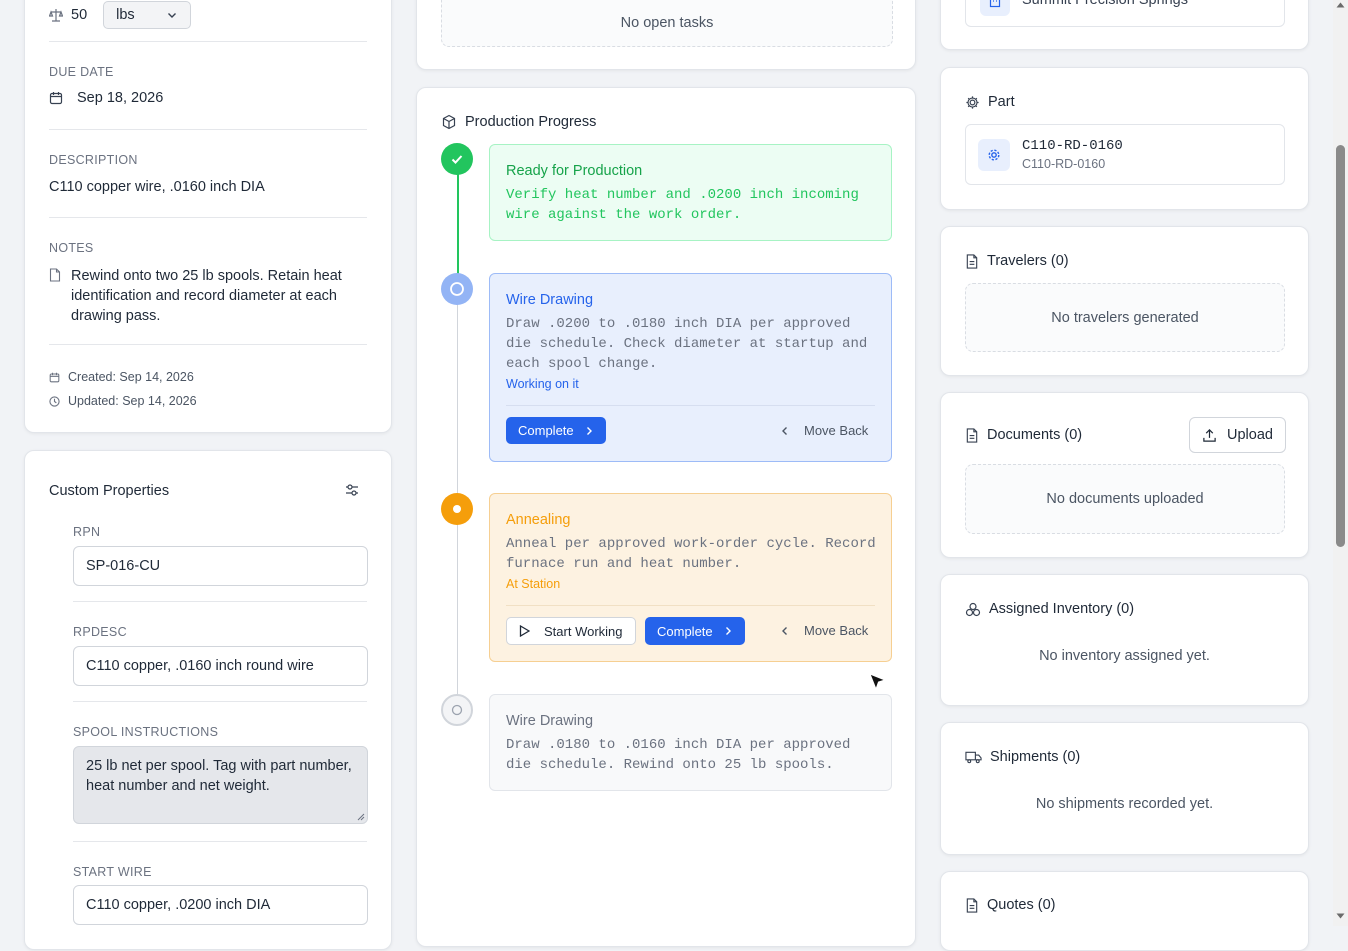  Describe the element at coordinates (574, 171) in the screenshot. I see `step-name: Ready for Production` at that location.